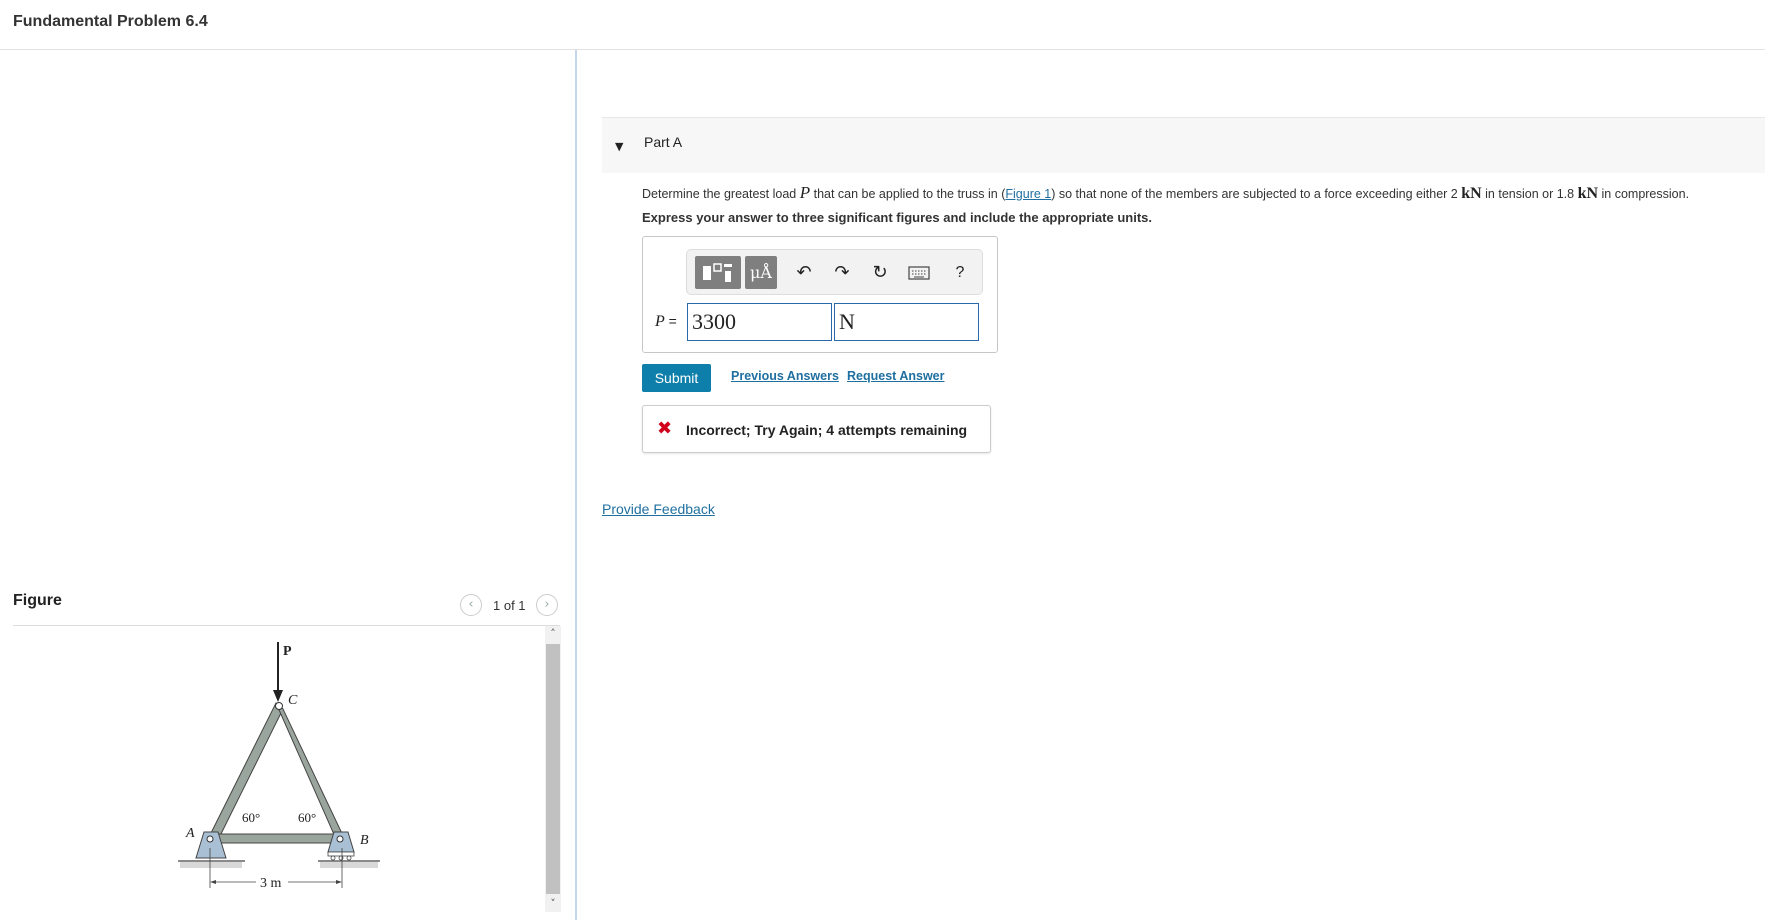  What do you see at coordinates (666, 322) in the screenshot?
I see `answer-var-label: P =` at bounding box center [666, 322].